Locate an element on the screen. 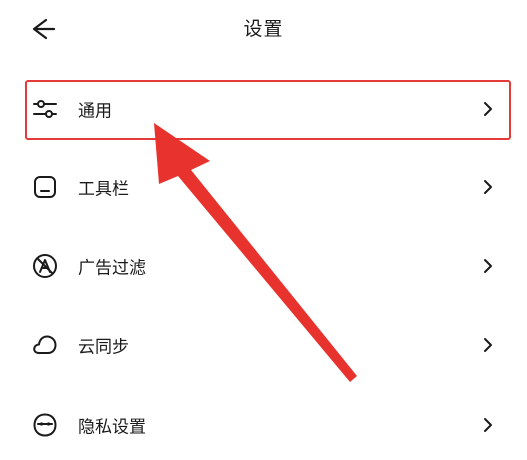 The image size is (527, 460). settings-item-toolbar: 工具栏 is located at coordinates (268, 187).